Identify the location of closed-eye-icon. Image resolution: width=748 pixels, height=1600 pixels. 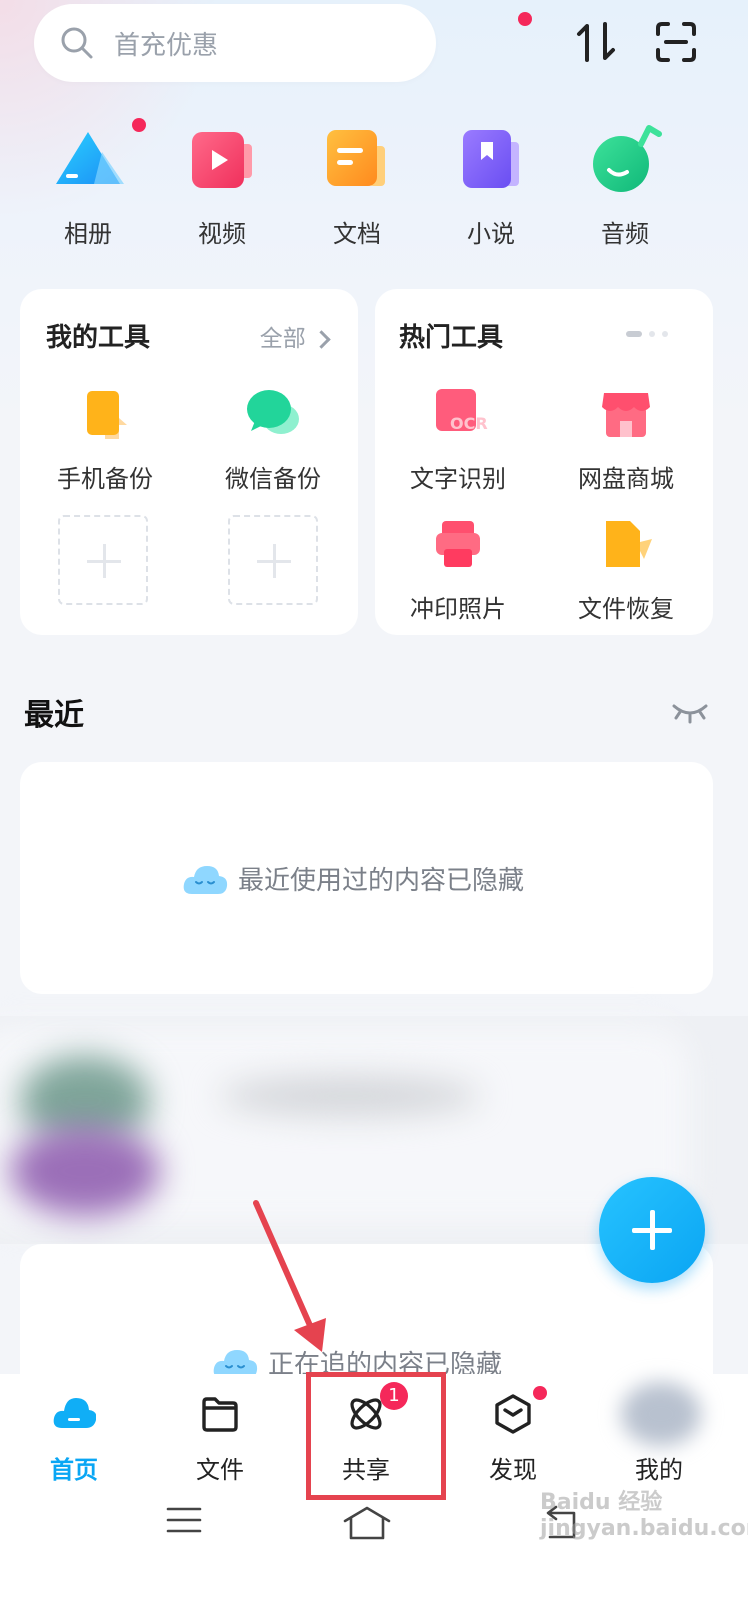
(690, 714).